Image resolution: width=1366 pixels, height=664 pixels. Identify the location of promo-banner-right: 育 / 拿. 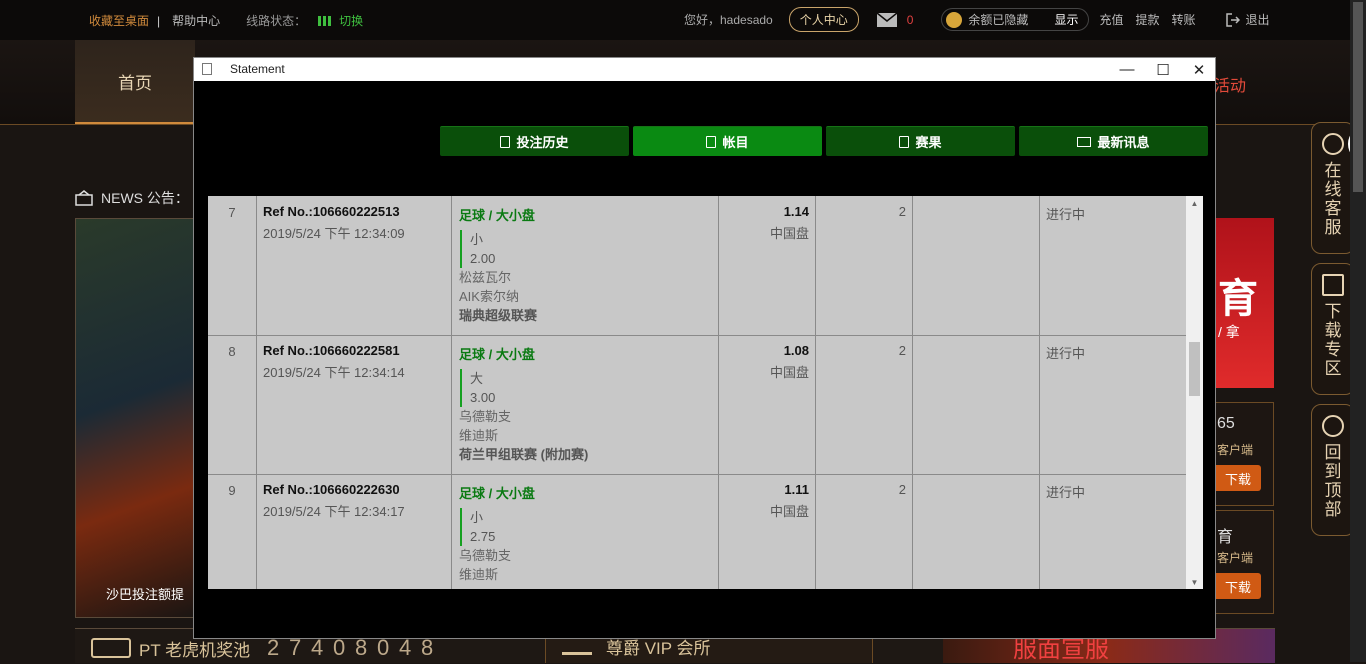
(1244, 303).